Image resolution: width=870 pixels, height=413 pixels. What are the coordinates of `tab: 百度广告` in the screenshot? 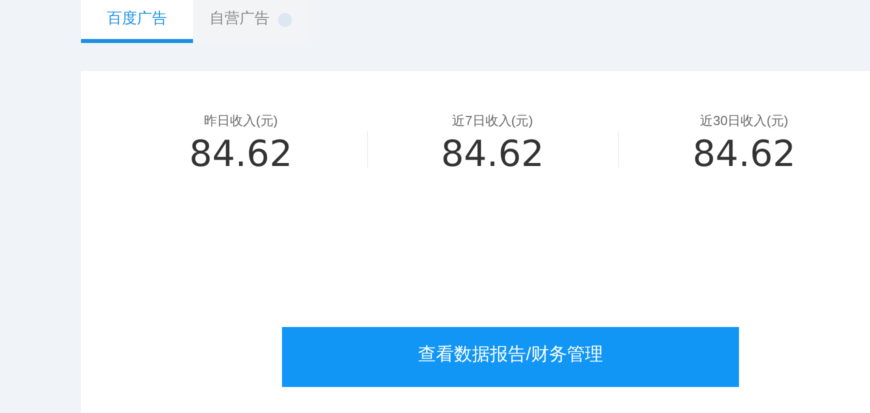 It's located at (137, 21).